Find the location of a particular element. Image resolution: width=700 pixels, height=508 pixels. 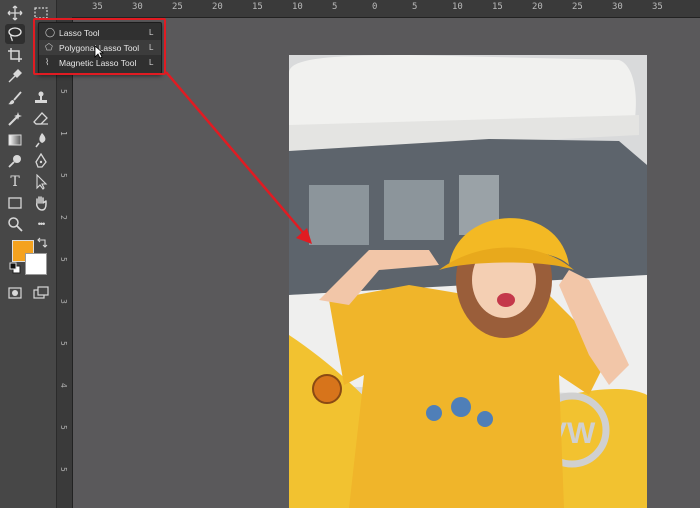

tools-panel: T ••• is located at coordinates (28, 254).